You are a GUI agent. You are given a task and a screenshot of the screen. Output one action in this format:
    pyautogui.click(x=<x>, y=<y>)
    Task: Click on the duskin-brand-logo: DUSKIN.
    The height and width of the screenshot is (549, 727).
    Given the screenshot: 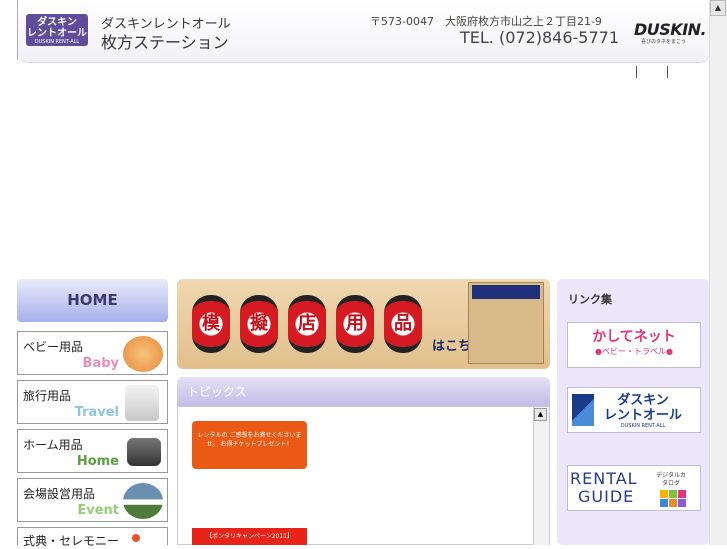 What is the action you would take?
    pyautogui.click(x=670, y=29)
    